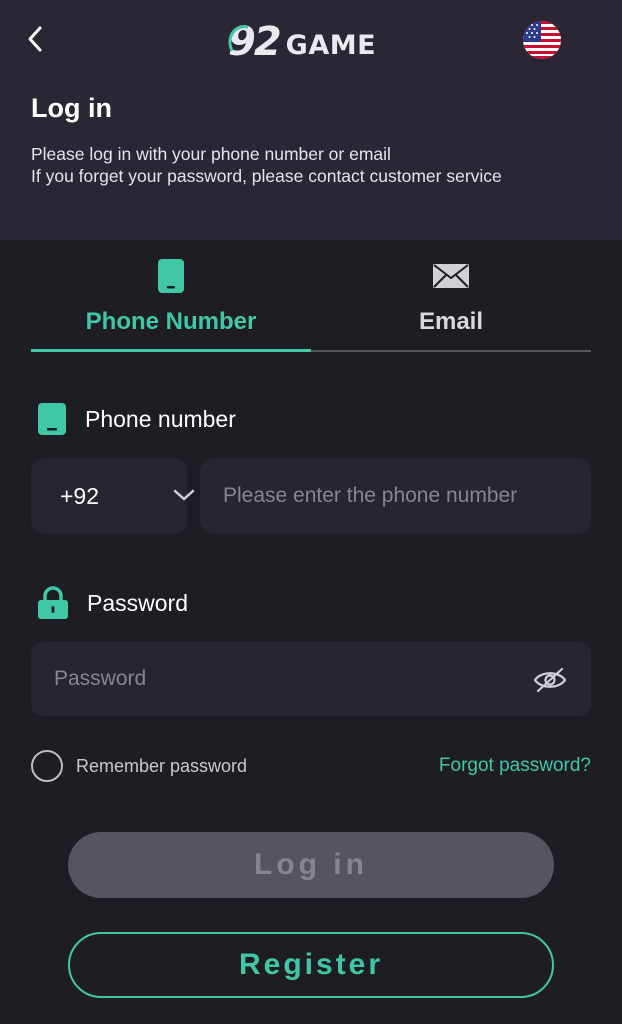 The width and height of the screenshot is (622, 1024). What do you see at coordinates (451, 351) in the screenshot?
I see `tab-inactive-indicator` at bounding box center [451, 351].